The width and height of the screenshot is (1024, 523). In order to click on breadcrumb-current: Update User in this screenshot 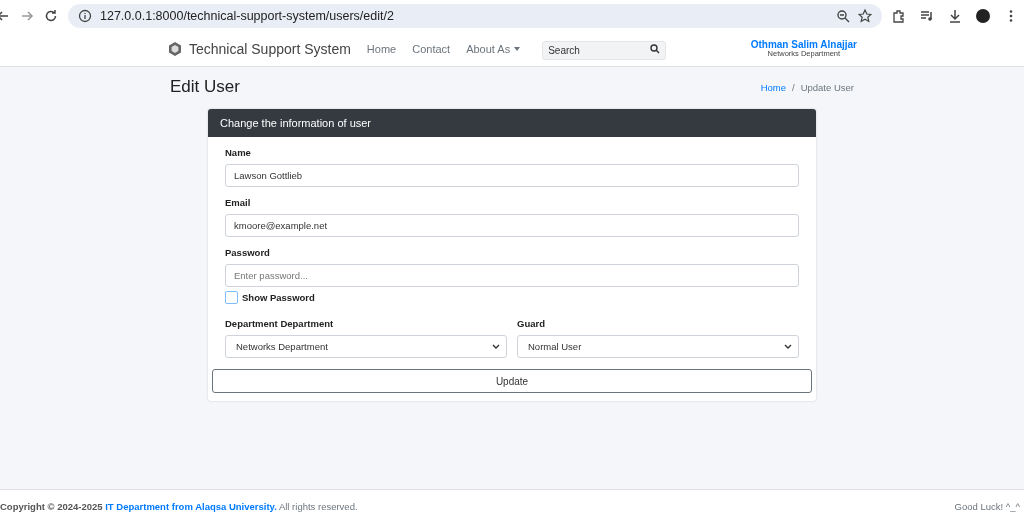, I will do `click(827, 87)`.